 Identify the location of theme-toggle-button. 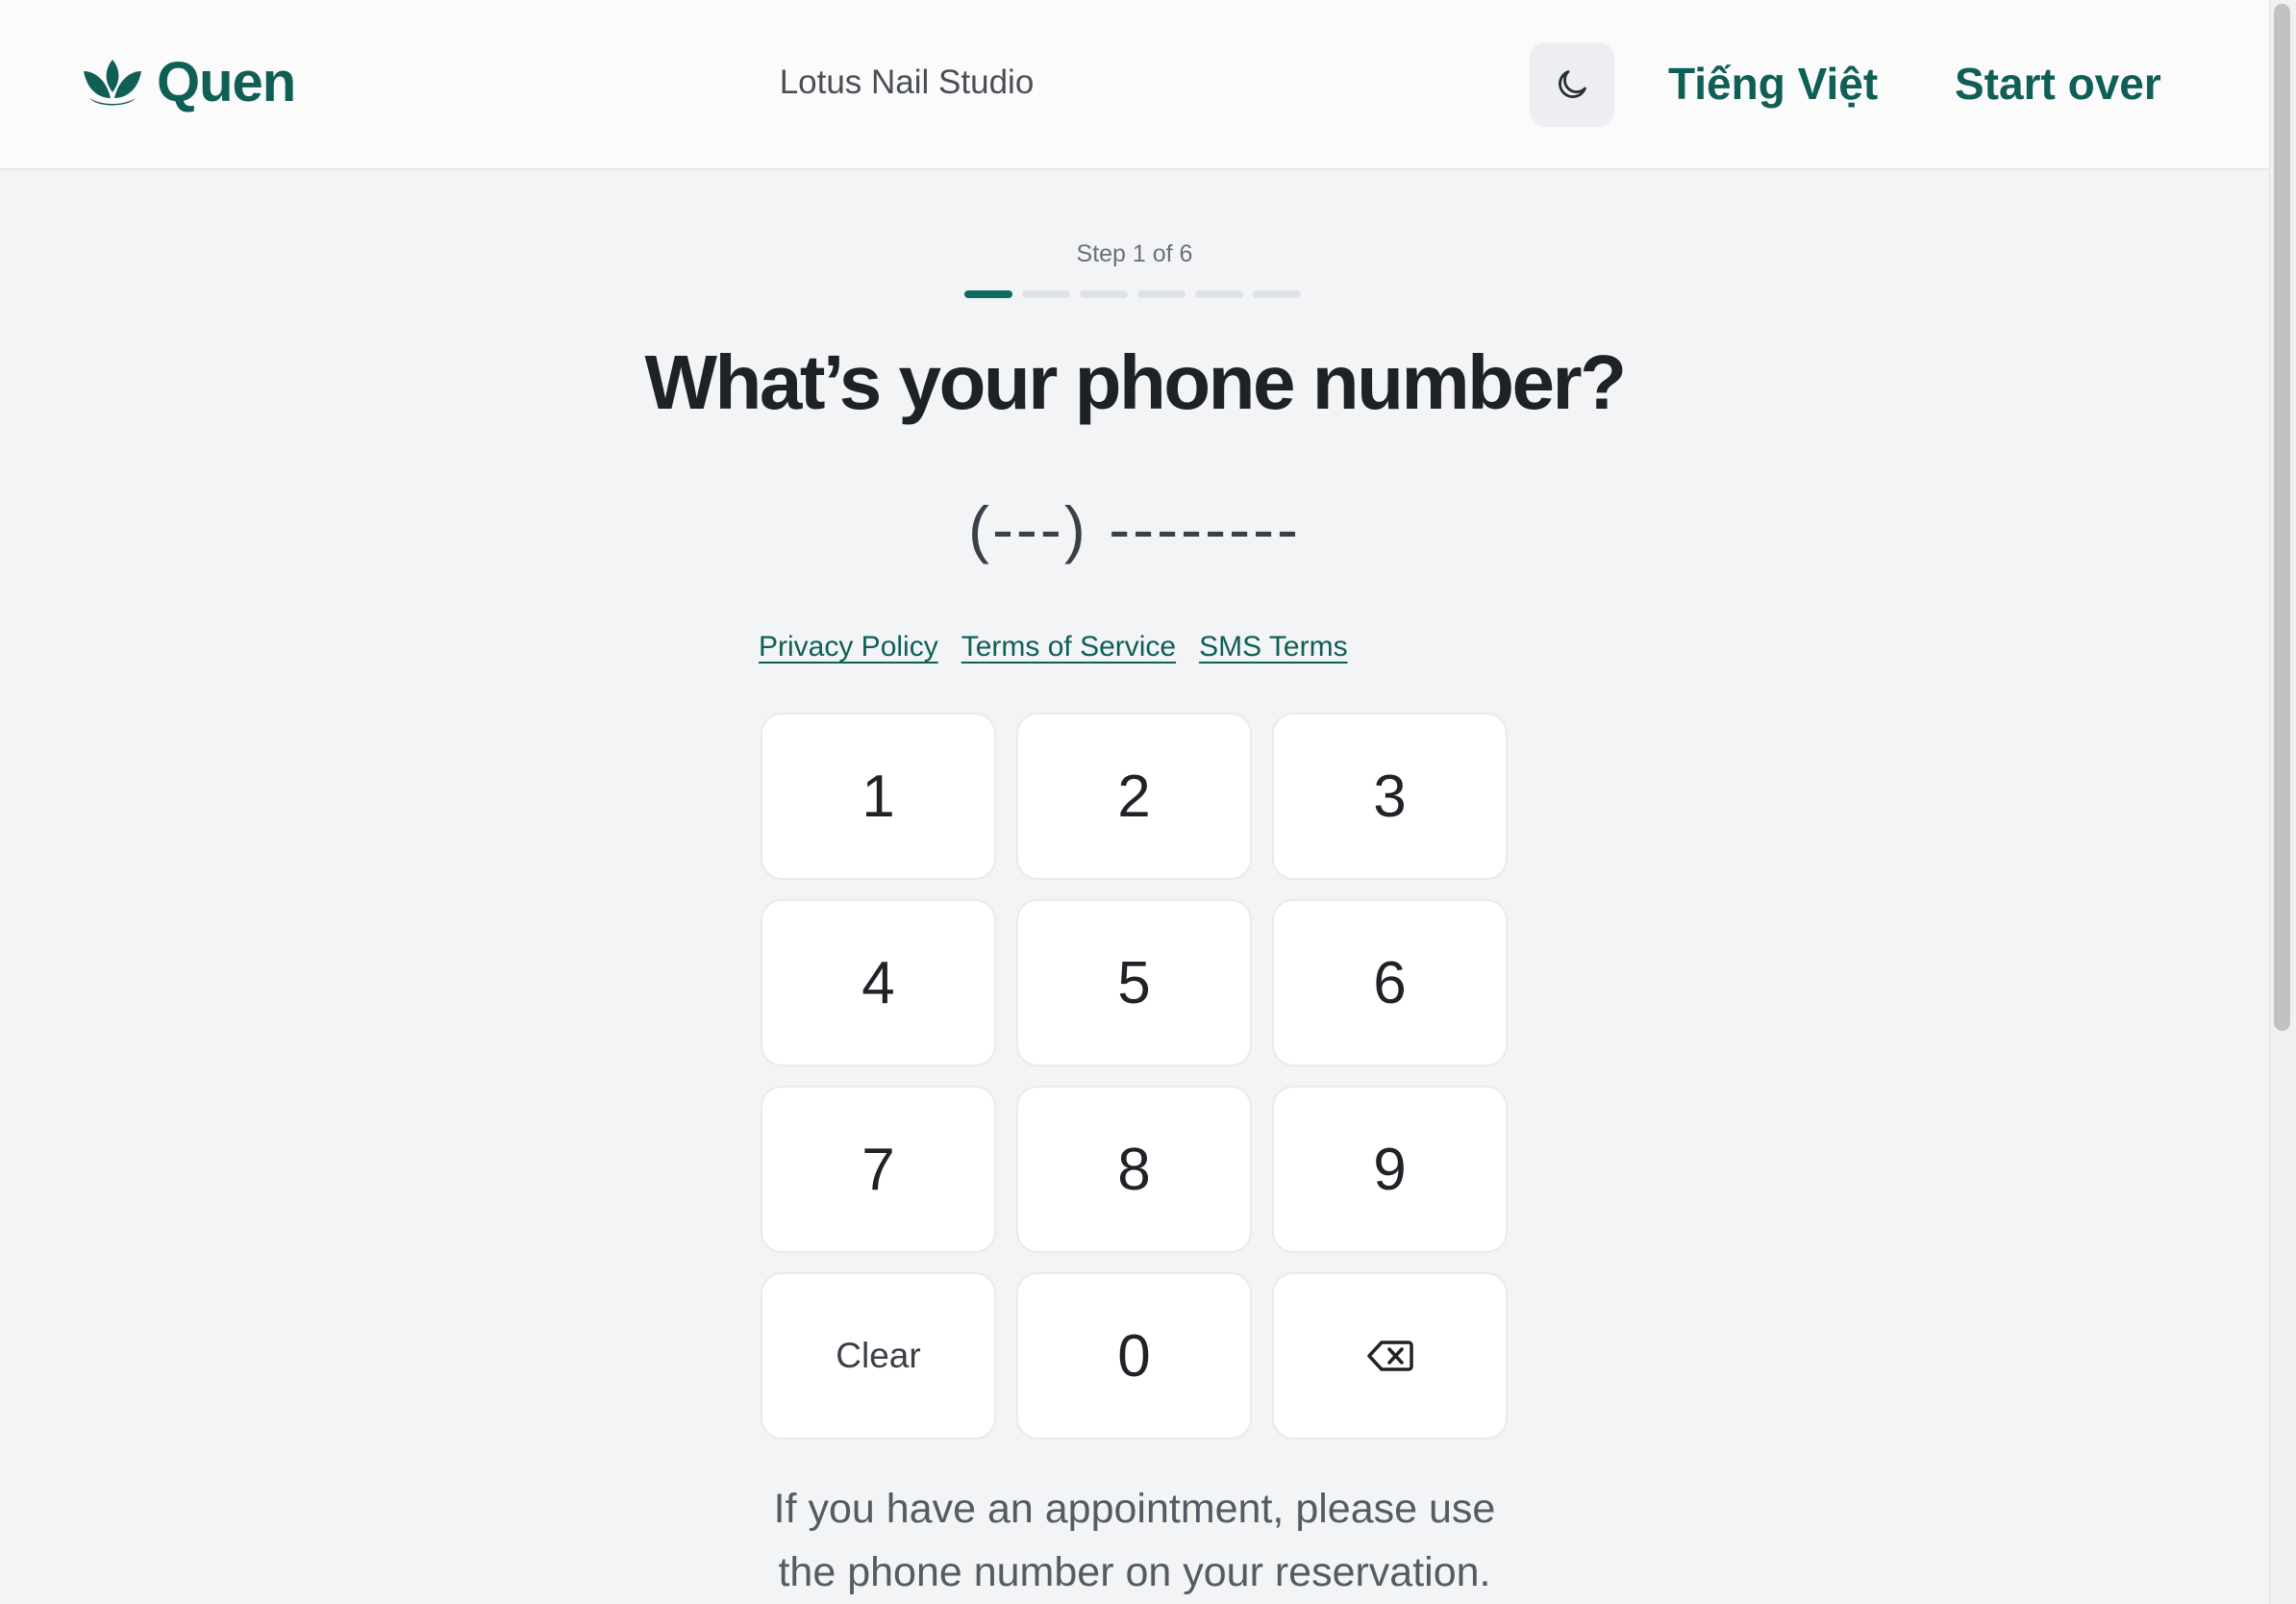
(1572, 84).